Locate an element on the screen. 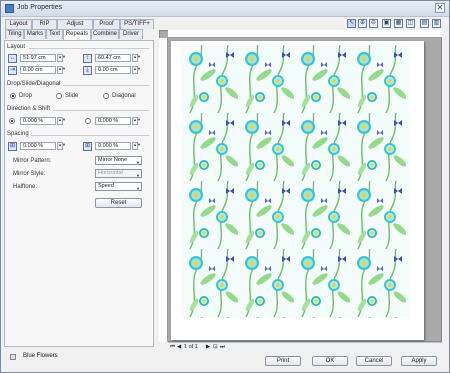 The image size is (450, 373). mirror-style-label: Mirror Style: is located at coordinates (29, 174).